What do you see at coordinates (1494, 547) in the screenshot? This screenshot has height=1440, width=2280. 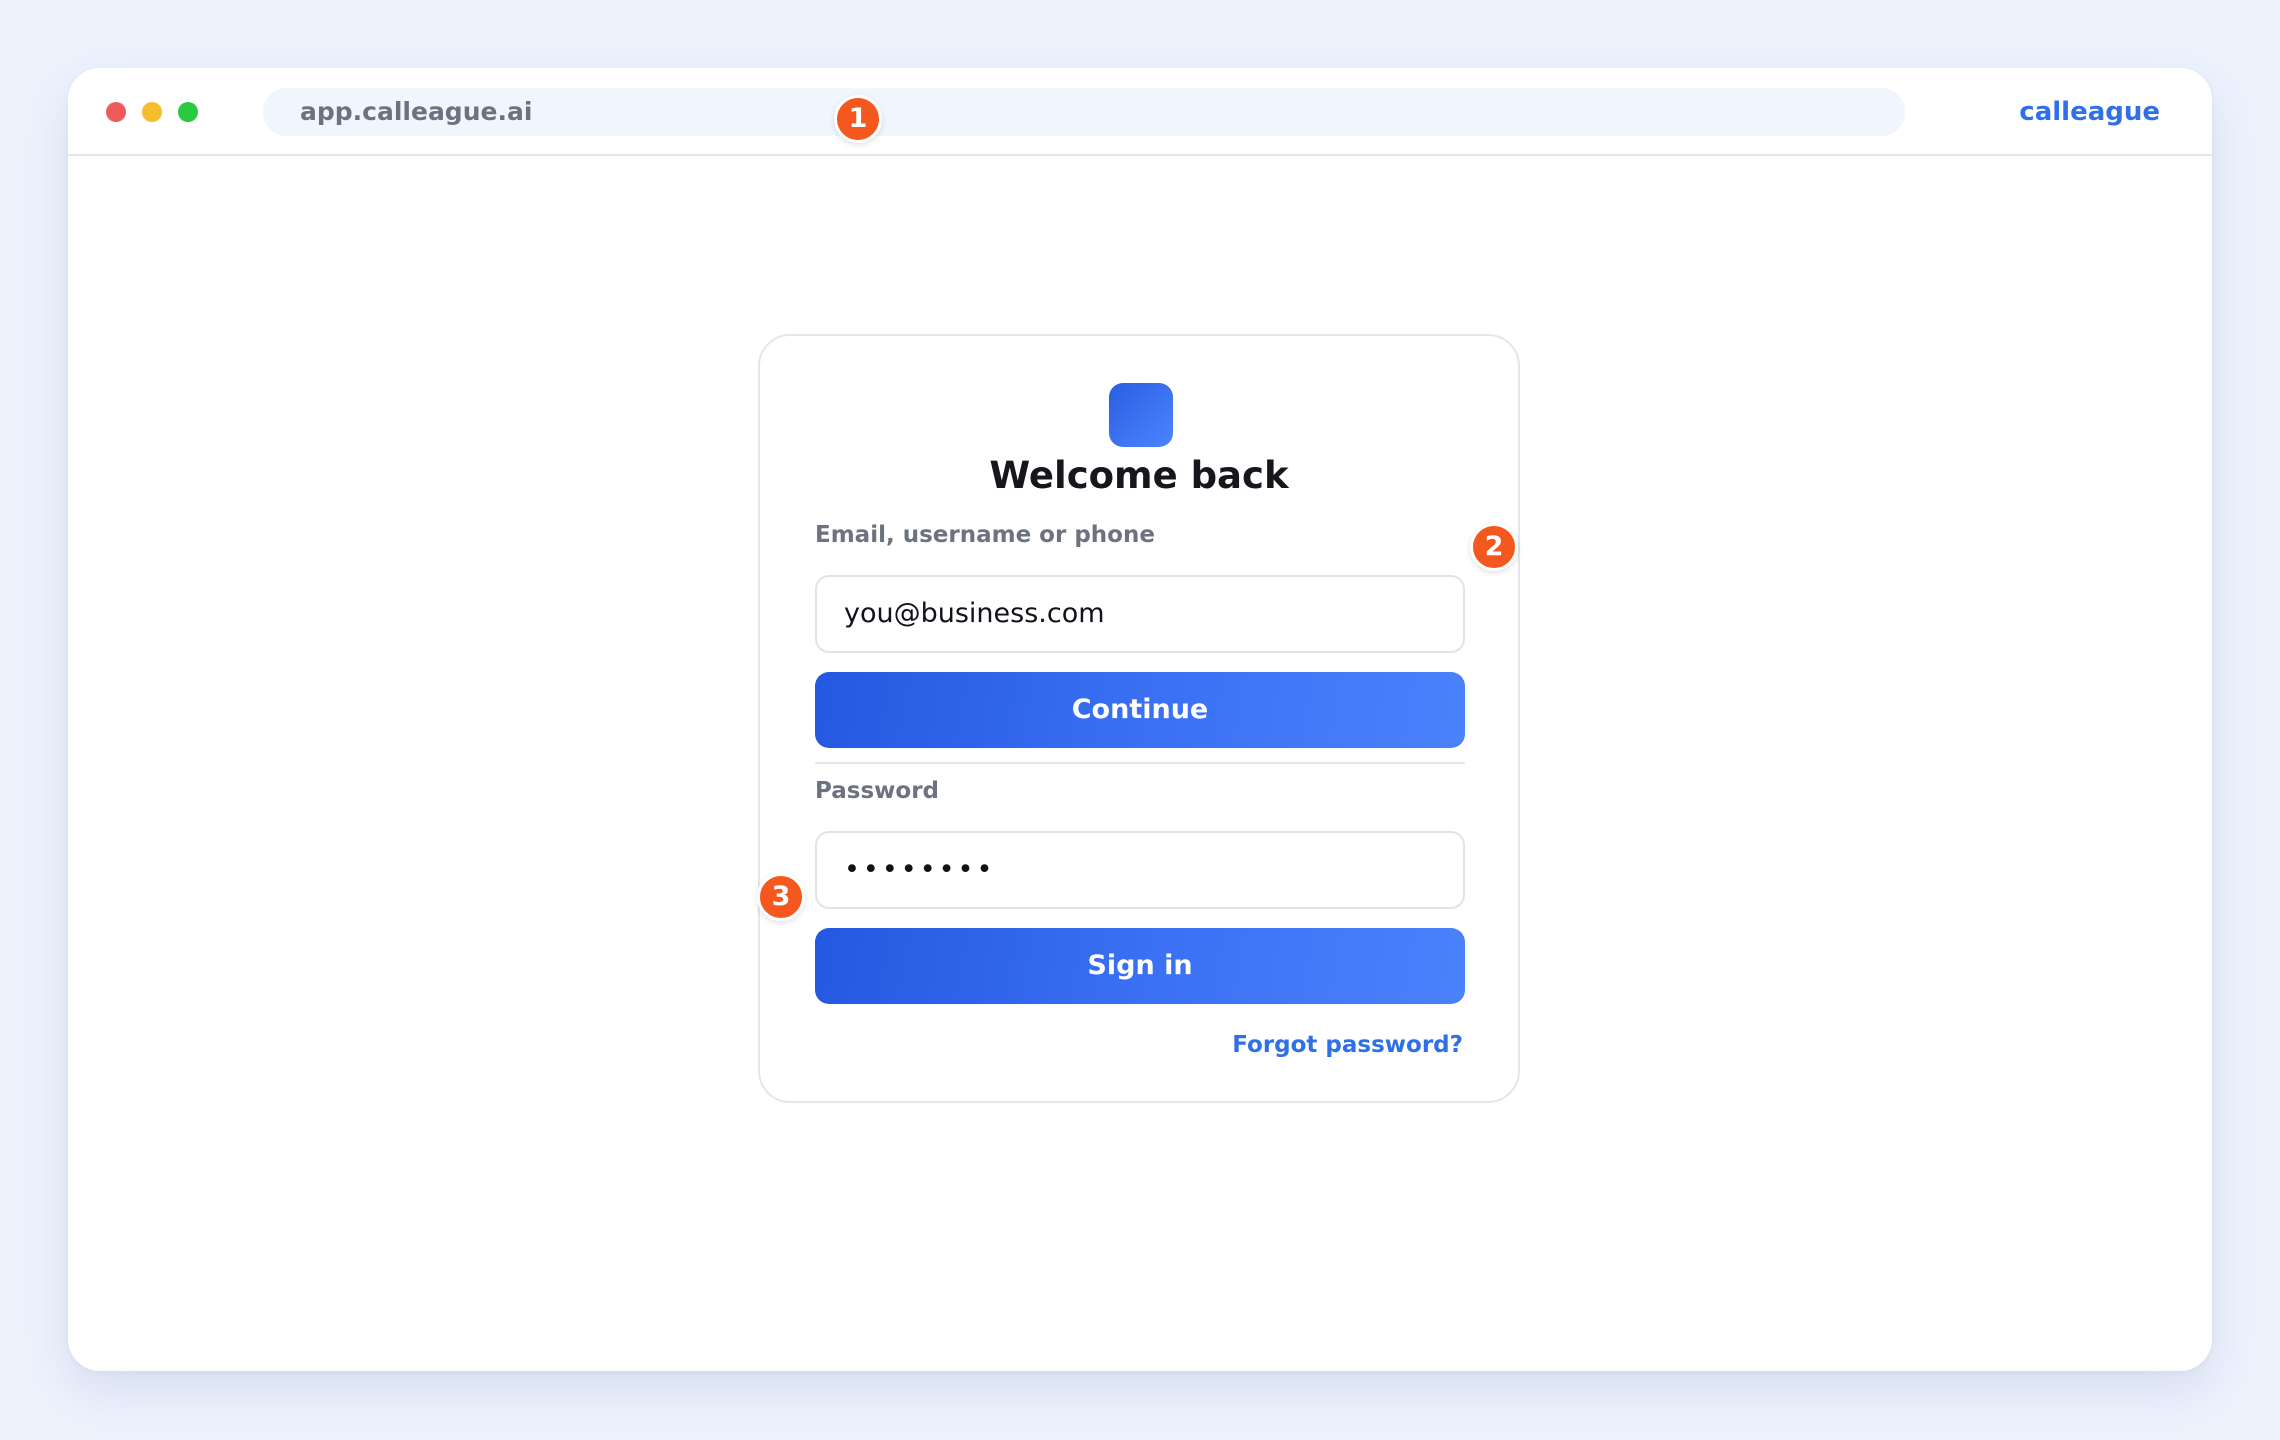 I see `step-marker-2: 2` at bounding box center [1494, 547].